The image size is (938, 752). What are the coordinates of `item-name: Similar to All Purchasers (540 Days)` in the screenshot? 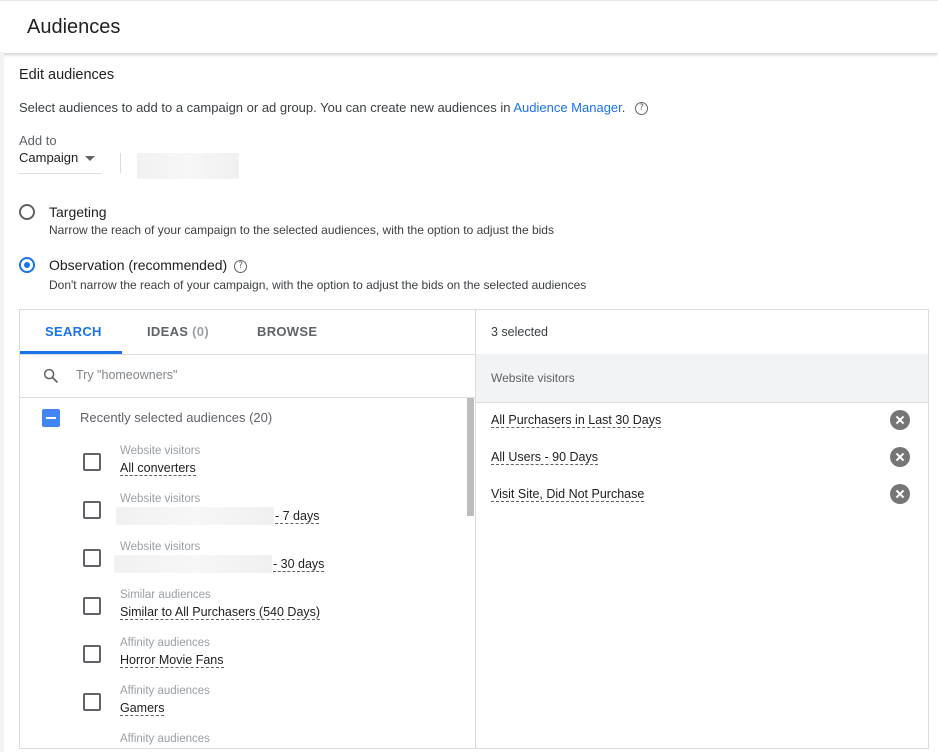 It's located at (220, 612).